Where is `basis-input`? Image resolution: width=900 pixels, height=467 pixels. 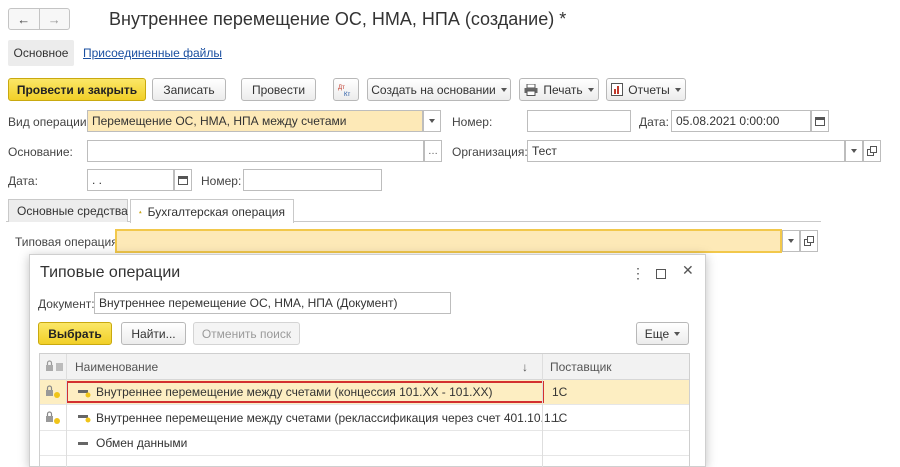 basis-input is located at coordinates (255, 151).